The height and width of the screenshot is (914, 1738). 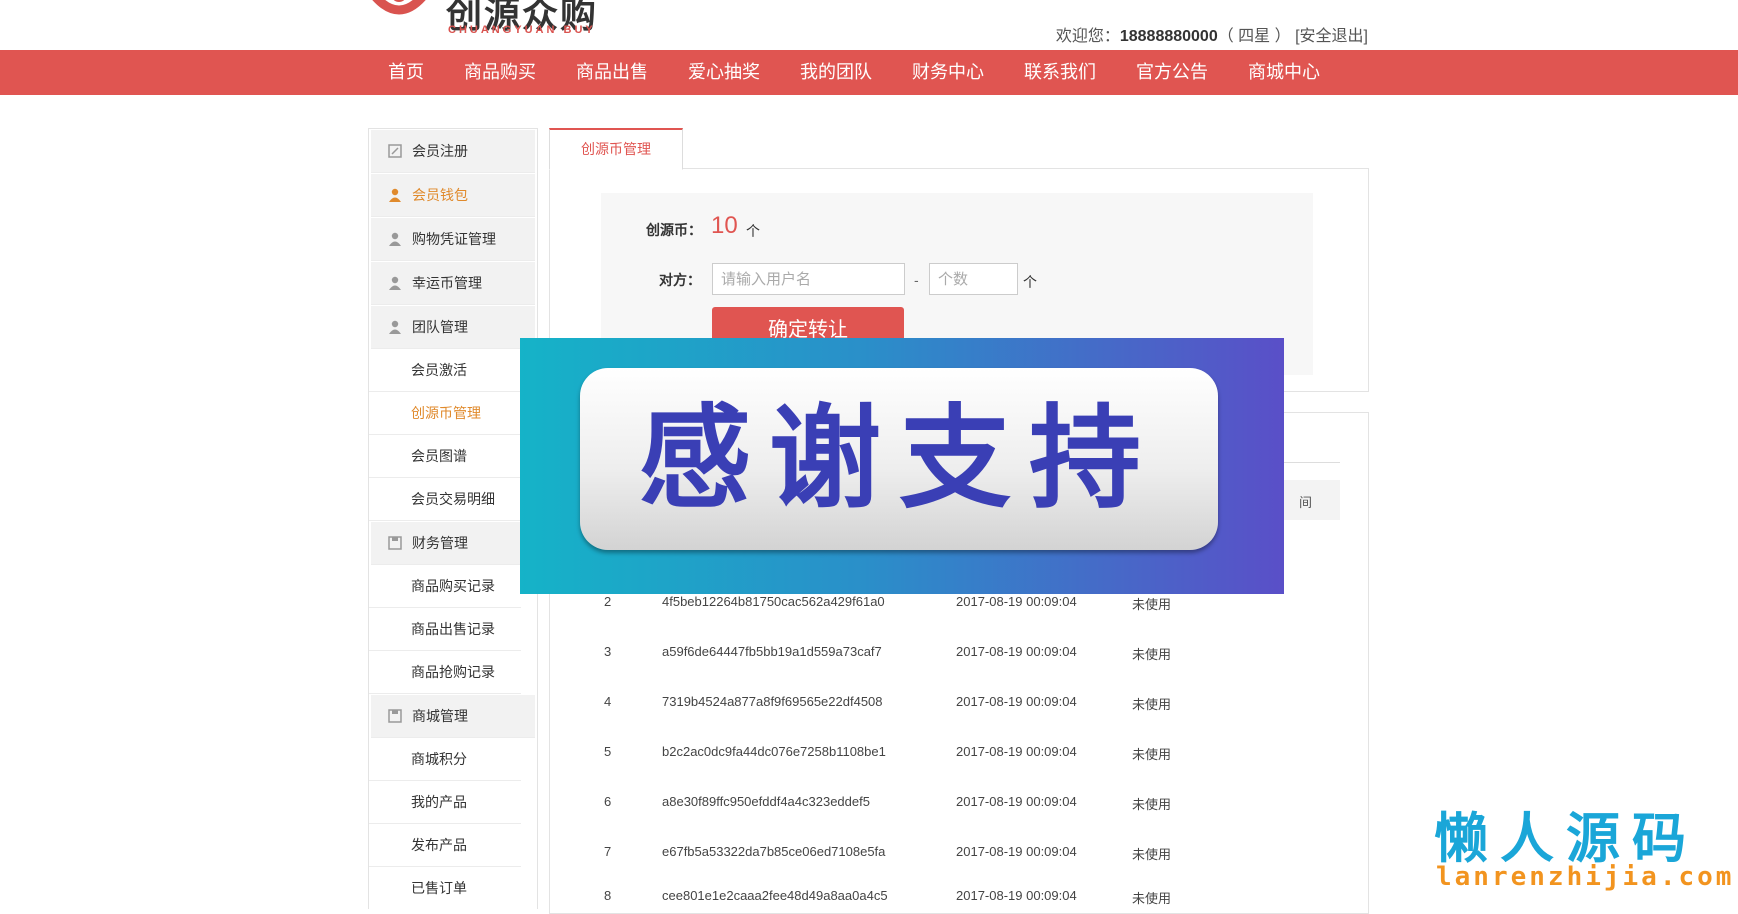 I want to click on nav-item-finance: 财务中心, so click(x=948, y=72).